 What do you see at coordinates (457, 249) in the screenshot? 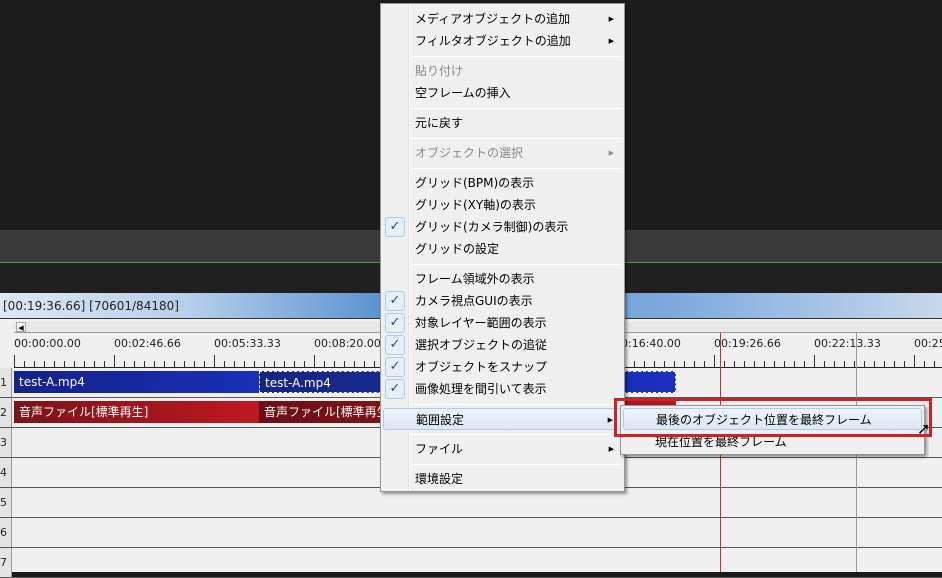
I see `menu-item-label: グリッドの設定` at bounding box center [457, 249].